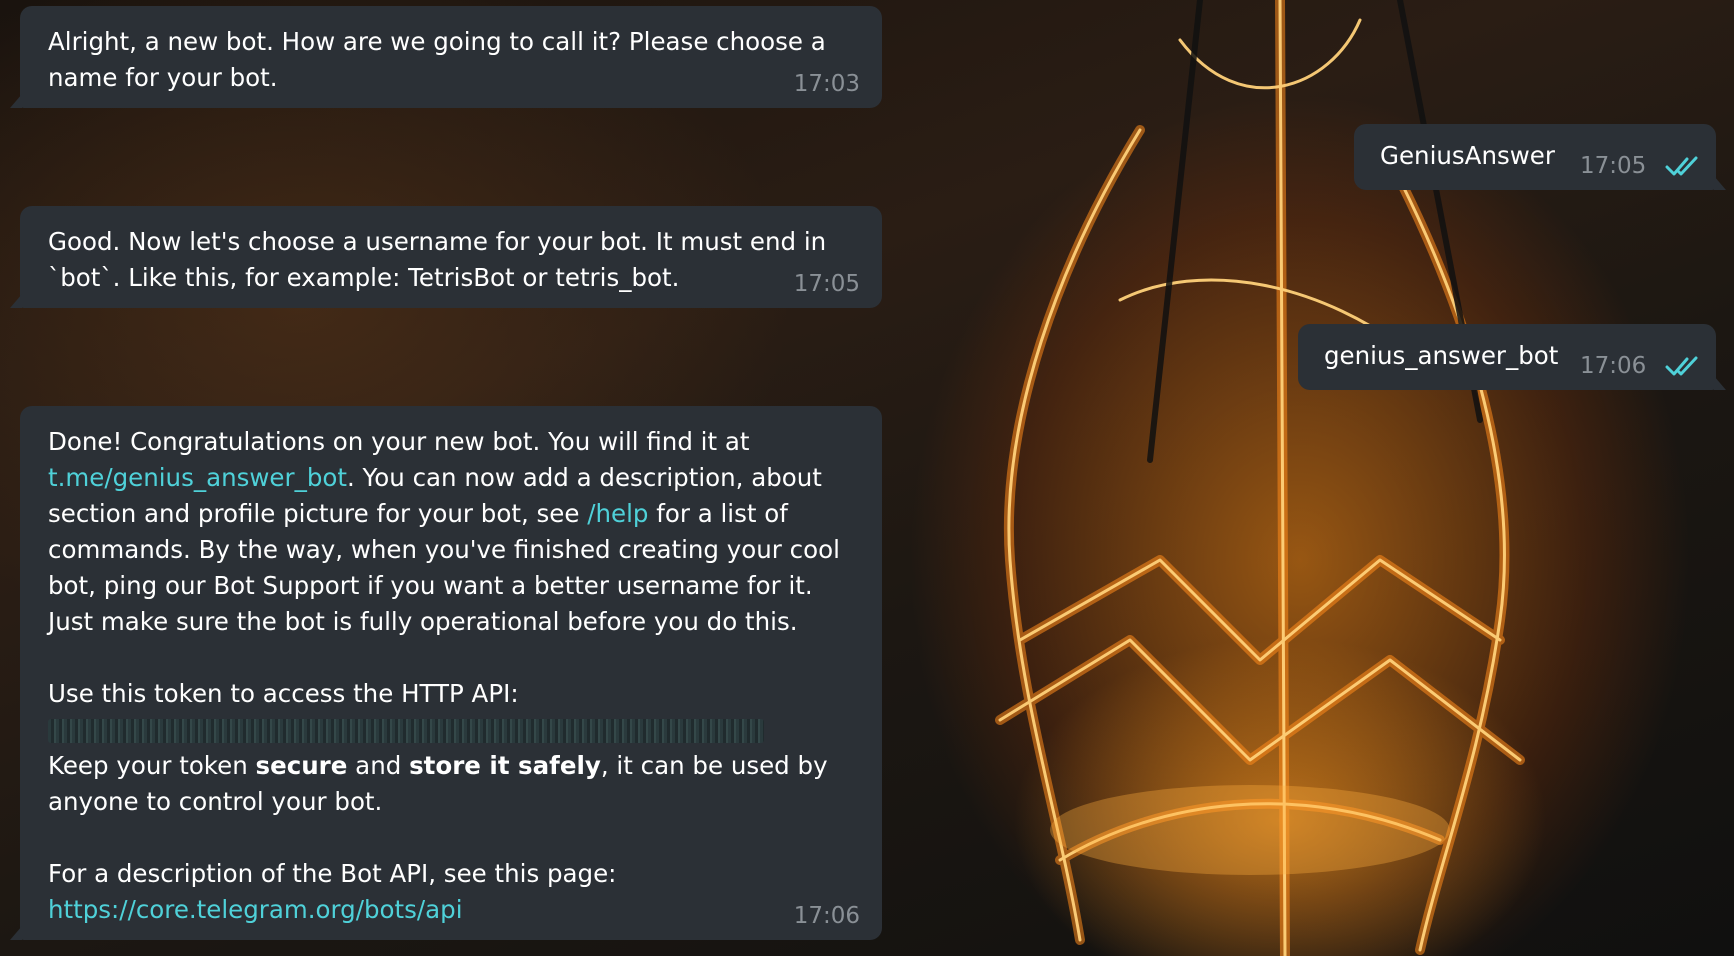 The width and height of the screenshot is (1734, 956). What do you see at coordinates (406, 731) in the screenshot?
I see `redacted-token` at bounding box center [406, 731].